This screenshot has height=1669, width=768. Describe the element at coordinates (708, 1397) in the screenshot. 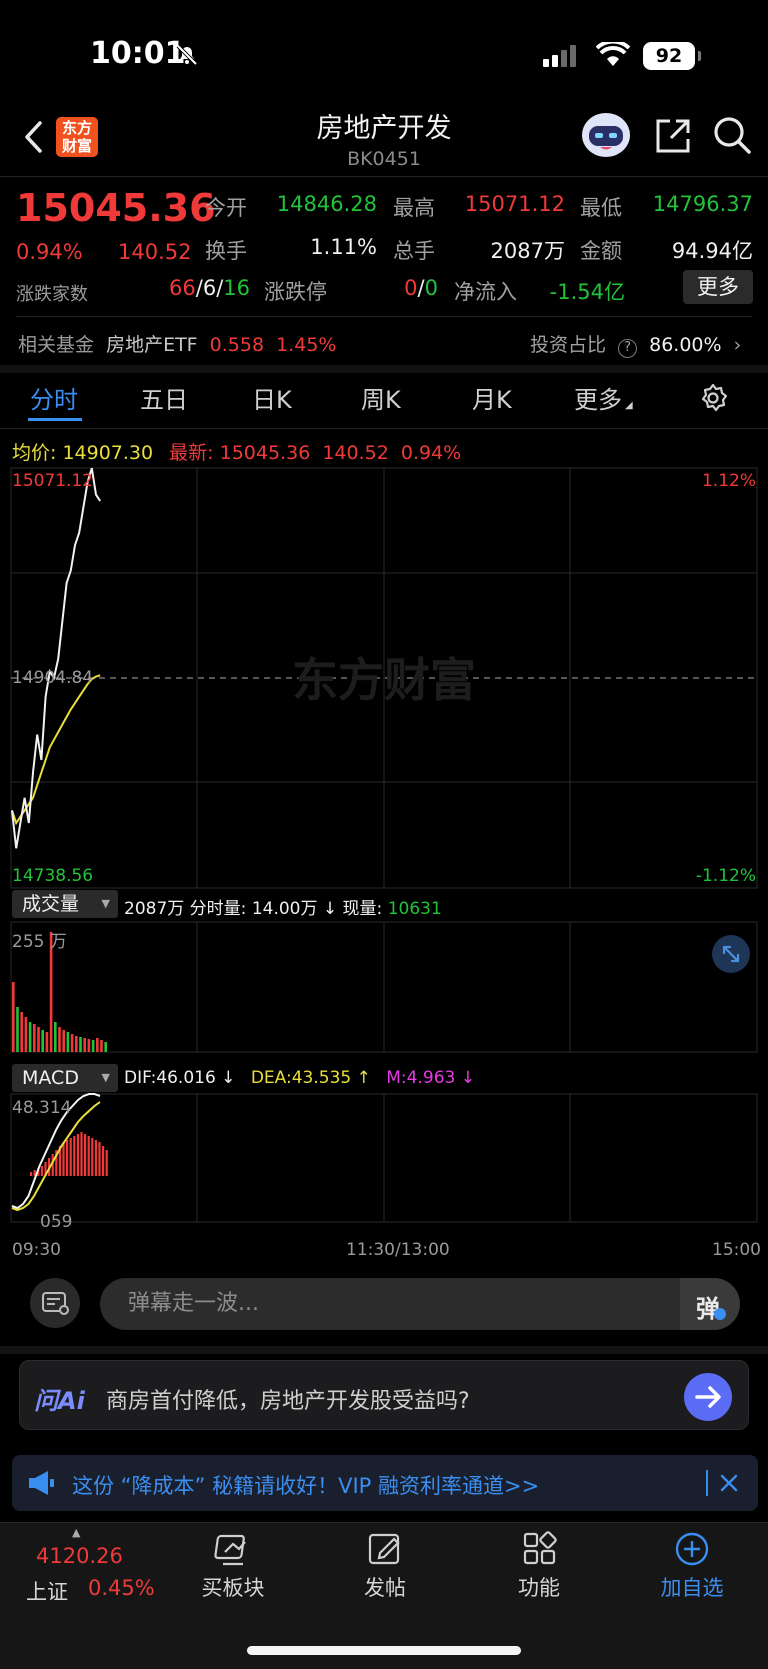

I see `ai-send-button` at that location.